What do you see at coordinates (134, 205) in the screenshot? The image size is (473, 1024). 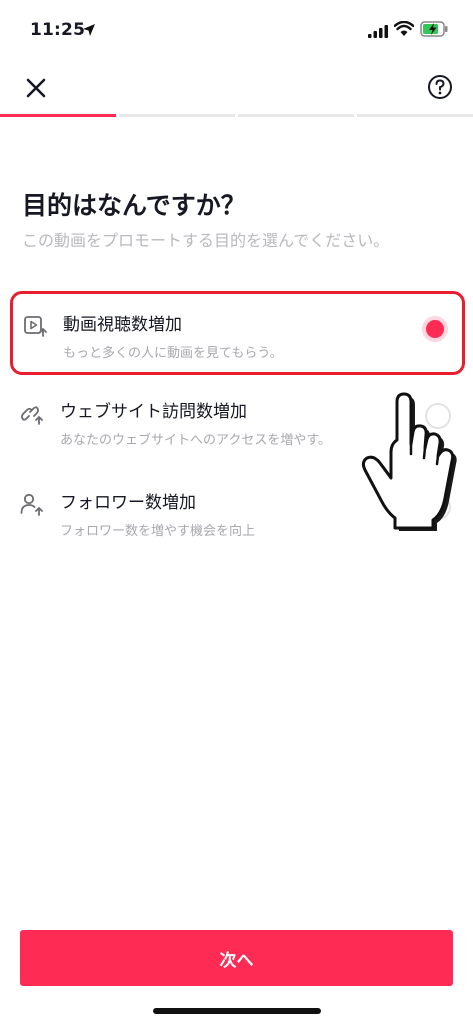 I see `page-title: 目的はなんですか？` at bounding box center [134, 205].